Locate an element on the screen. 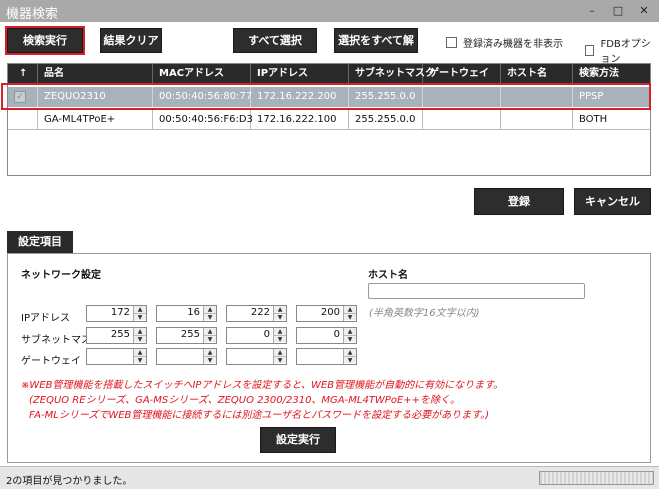 This screenshot has width=659, height=489. ip-octet-3-stepper: 222 ▲ ▼ is located at coordinates (256, 313).